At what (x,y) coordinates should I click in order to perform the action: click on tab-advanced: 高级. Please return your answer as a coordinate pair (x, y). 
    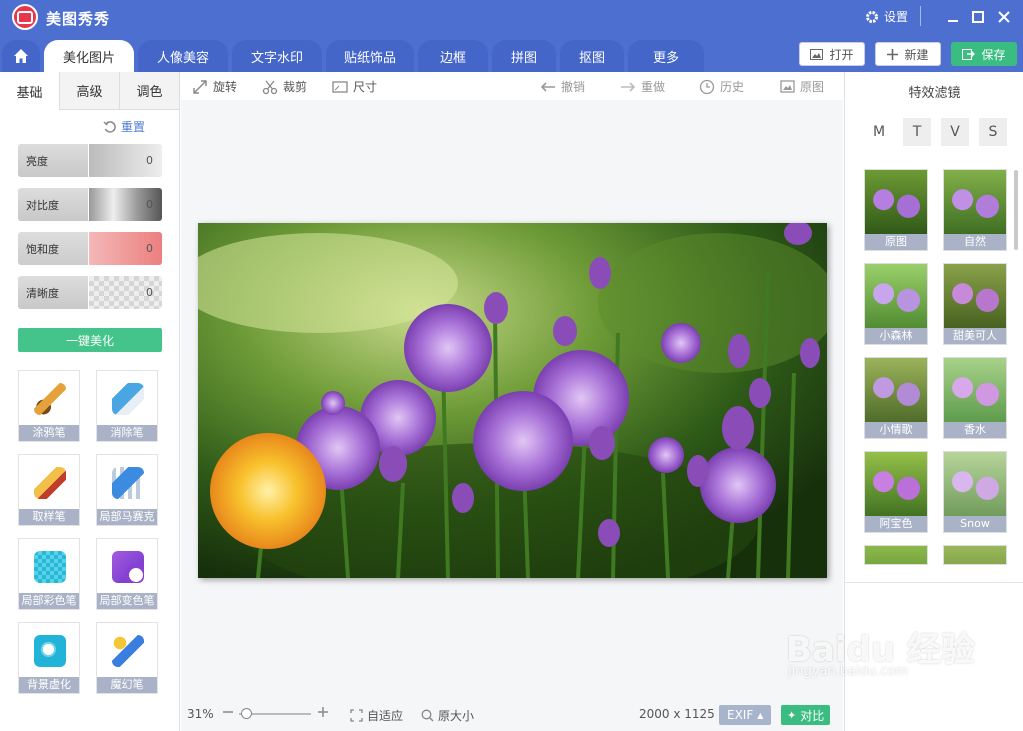
    Looking at the image, I should click on (90, 91).